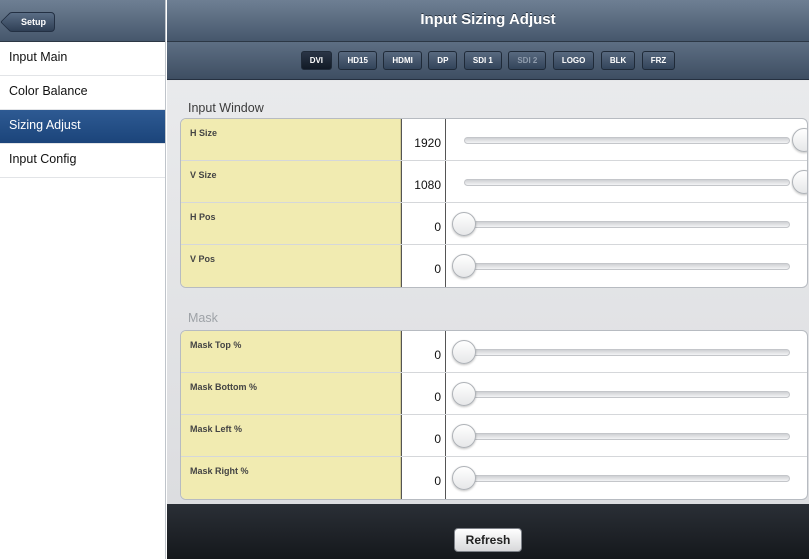 Image resolution: width=809 pixels, height=559 pixels. Describe the element at coordinates (82, 161) in the screenshot. I see `sidebar-item-input-config: Input Config` at that location.